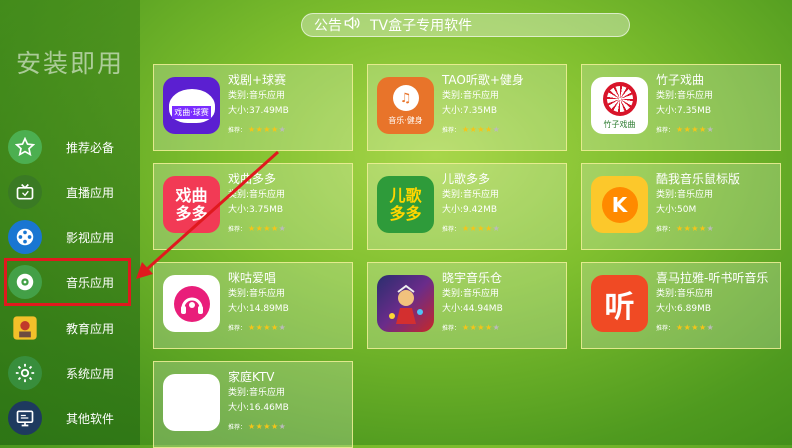 This screenshot has height=448, width=792. I want to click on app-size: 大小:37.49MB, so click(258, 111).